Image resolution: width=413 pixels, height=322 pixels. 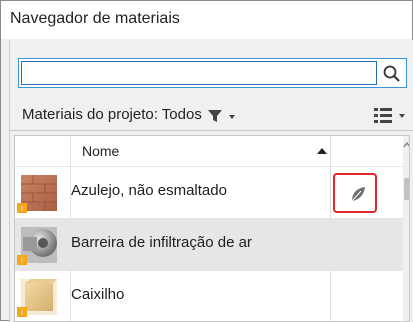 What do you see at coordinates (390, 116) in the screenshot?
I see `view-options-list-icon` at bounding box center [390, 116].